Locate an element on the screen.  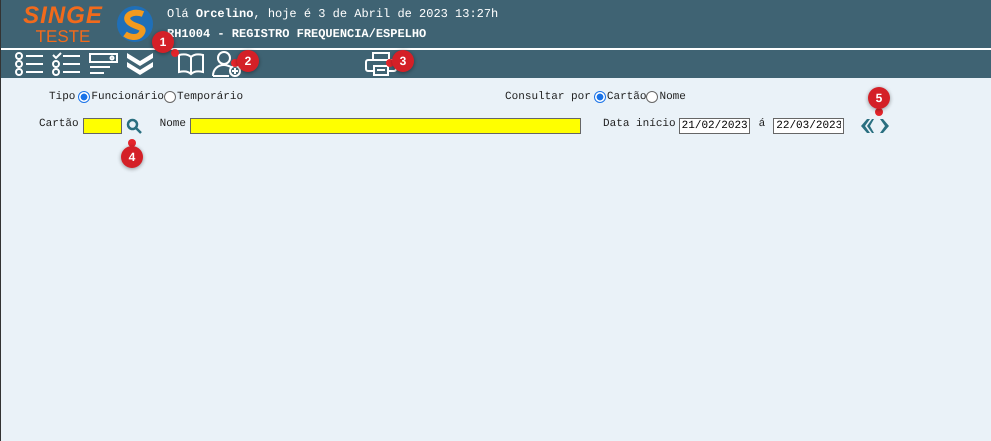
search-by-radio-option: Nome is located at coordinates (666, 97).